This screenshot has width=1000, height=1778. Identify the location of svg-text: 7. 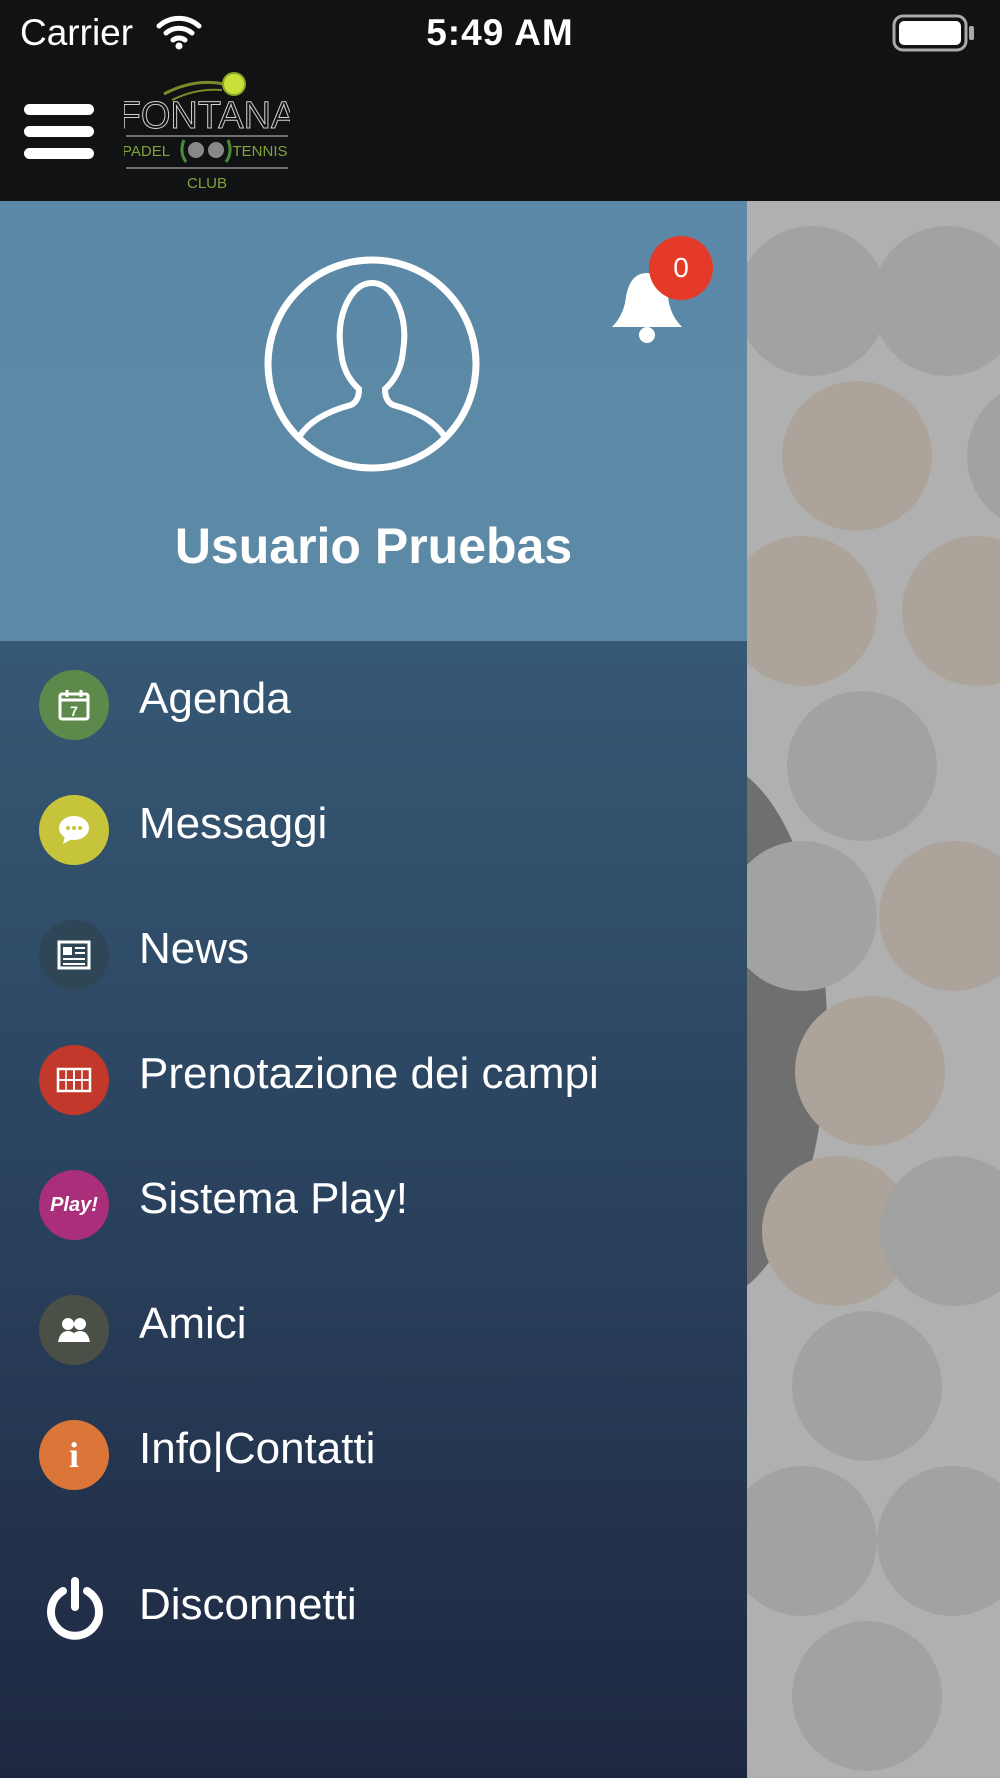
(74, 711).